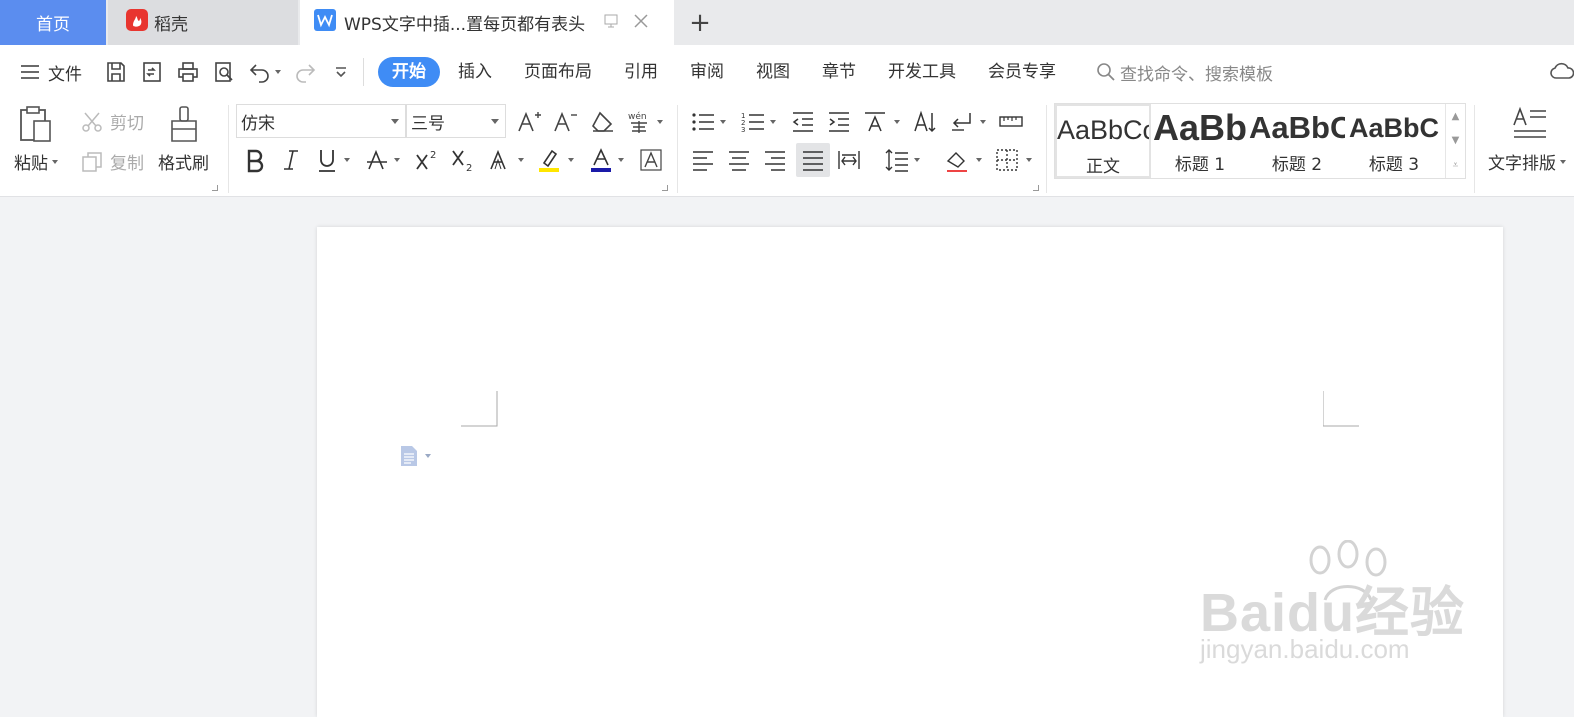 The height and width of the screenshot is (717, 1574). Describe the element at coordinates (839, 72) in the screenshot. I see `menu-tab-6: 章节` at that location.